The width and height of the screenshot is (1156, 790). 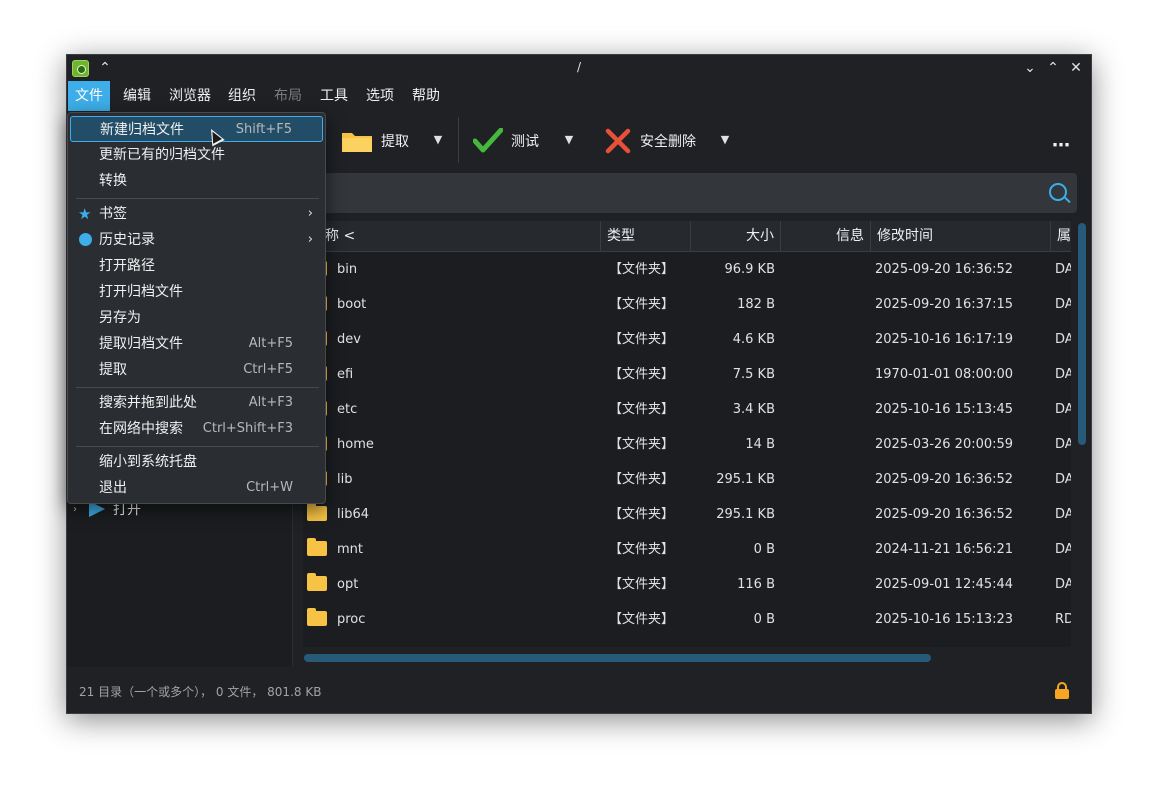 What do you see at coordinates (350, 549) in the screenshot?
I see `cell-name: mnt` at bounding box center [350, 549].